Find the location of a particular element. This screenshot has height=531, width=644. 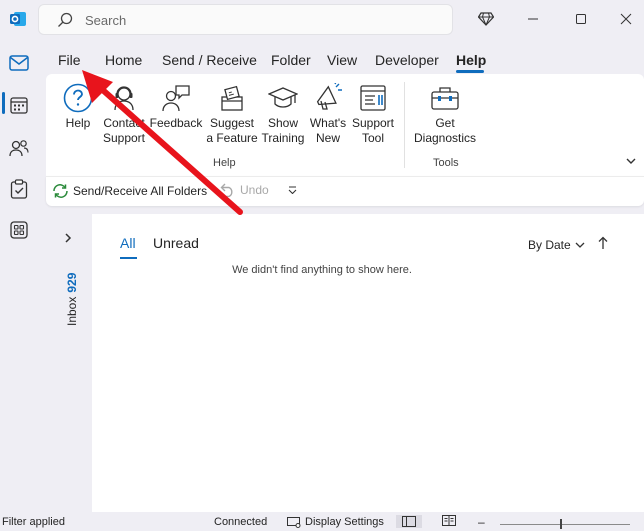

filter-tab-unread: Unread is located at coordinates (176, 243).